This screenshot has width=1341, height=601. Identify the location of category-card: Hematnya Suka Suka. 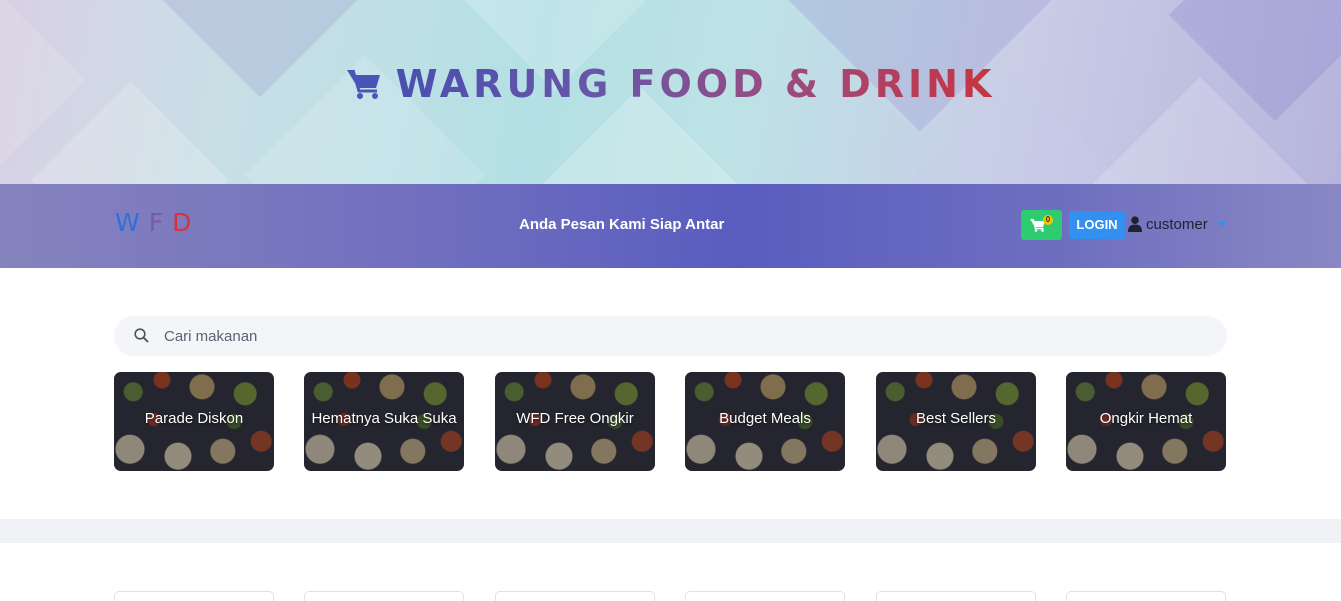
(384, 421).